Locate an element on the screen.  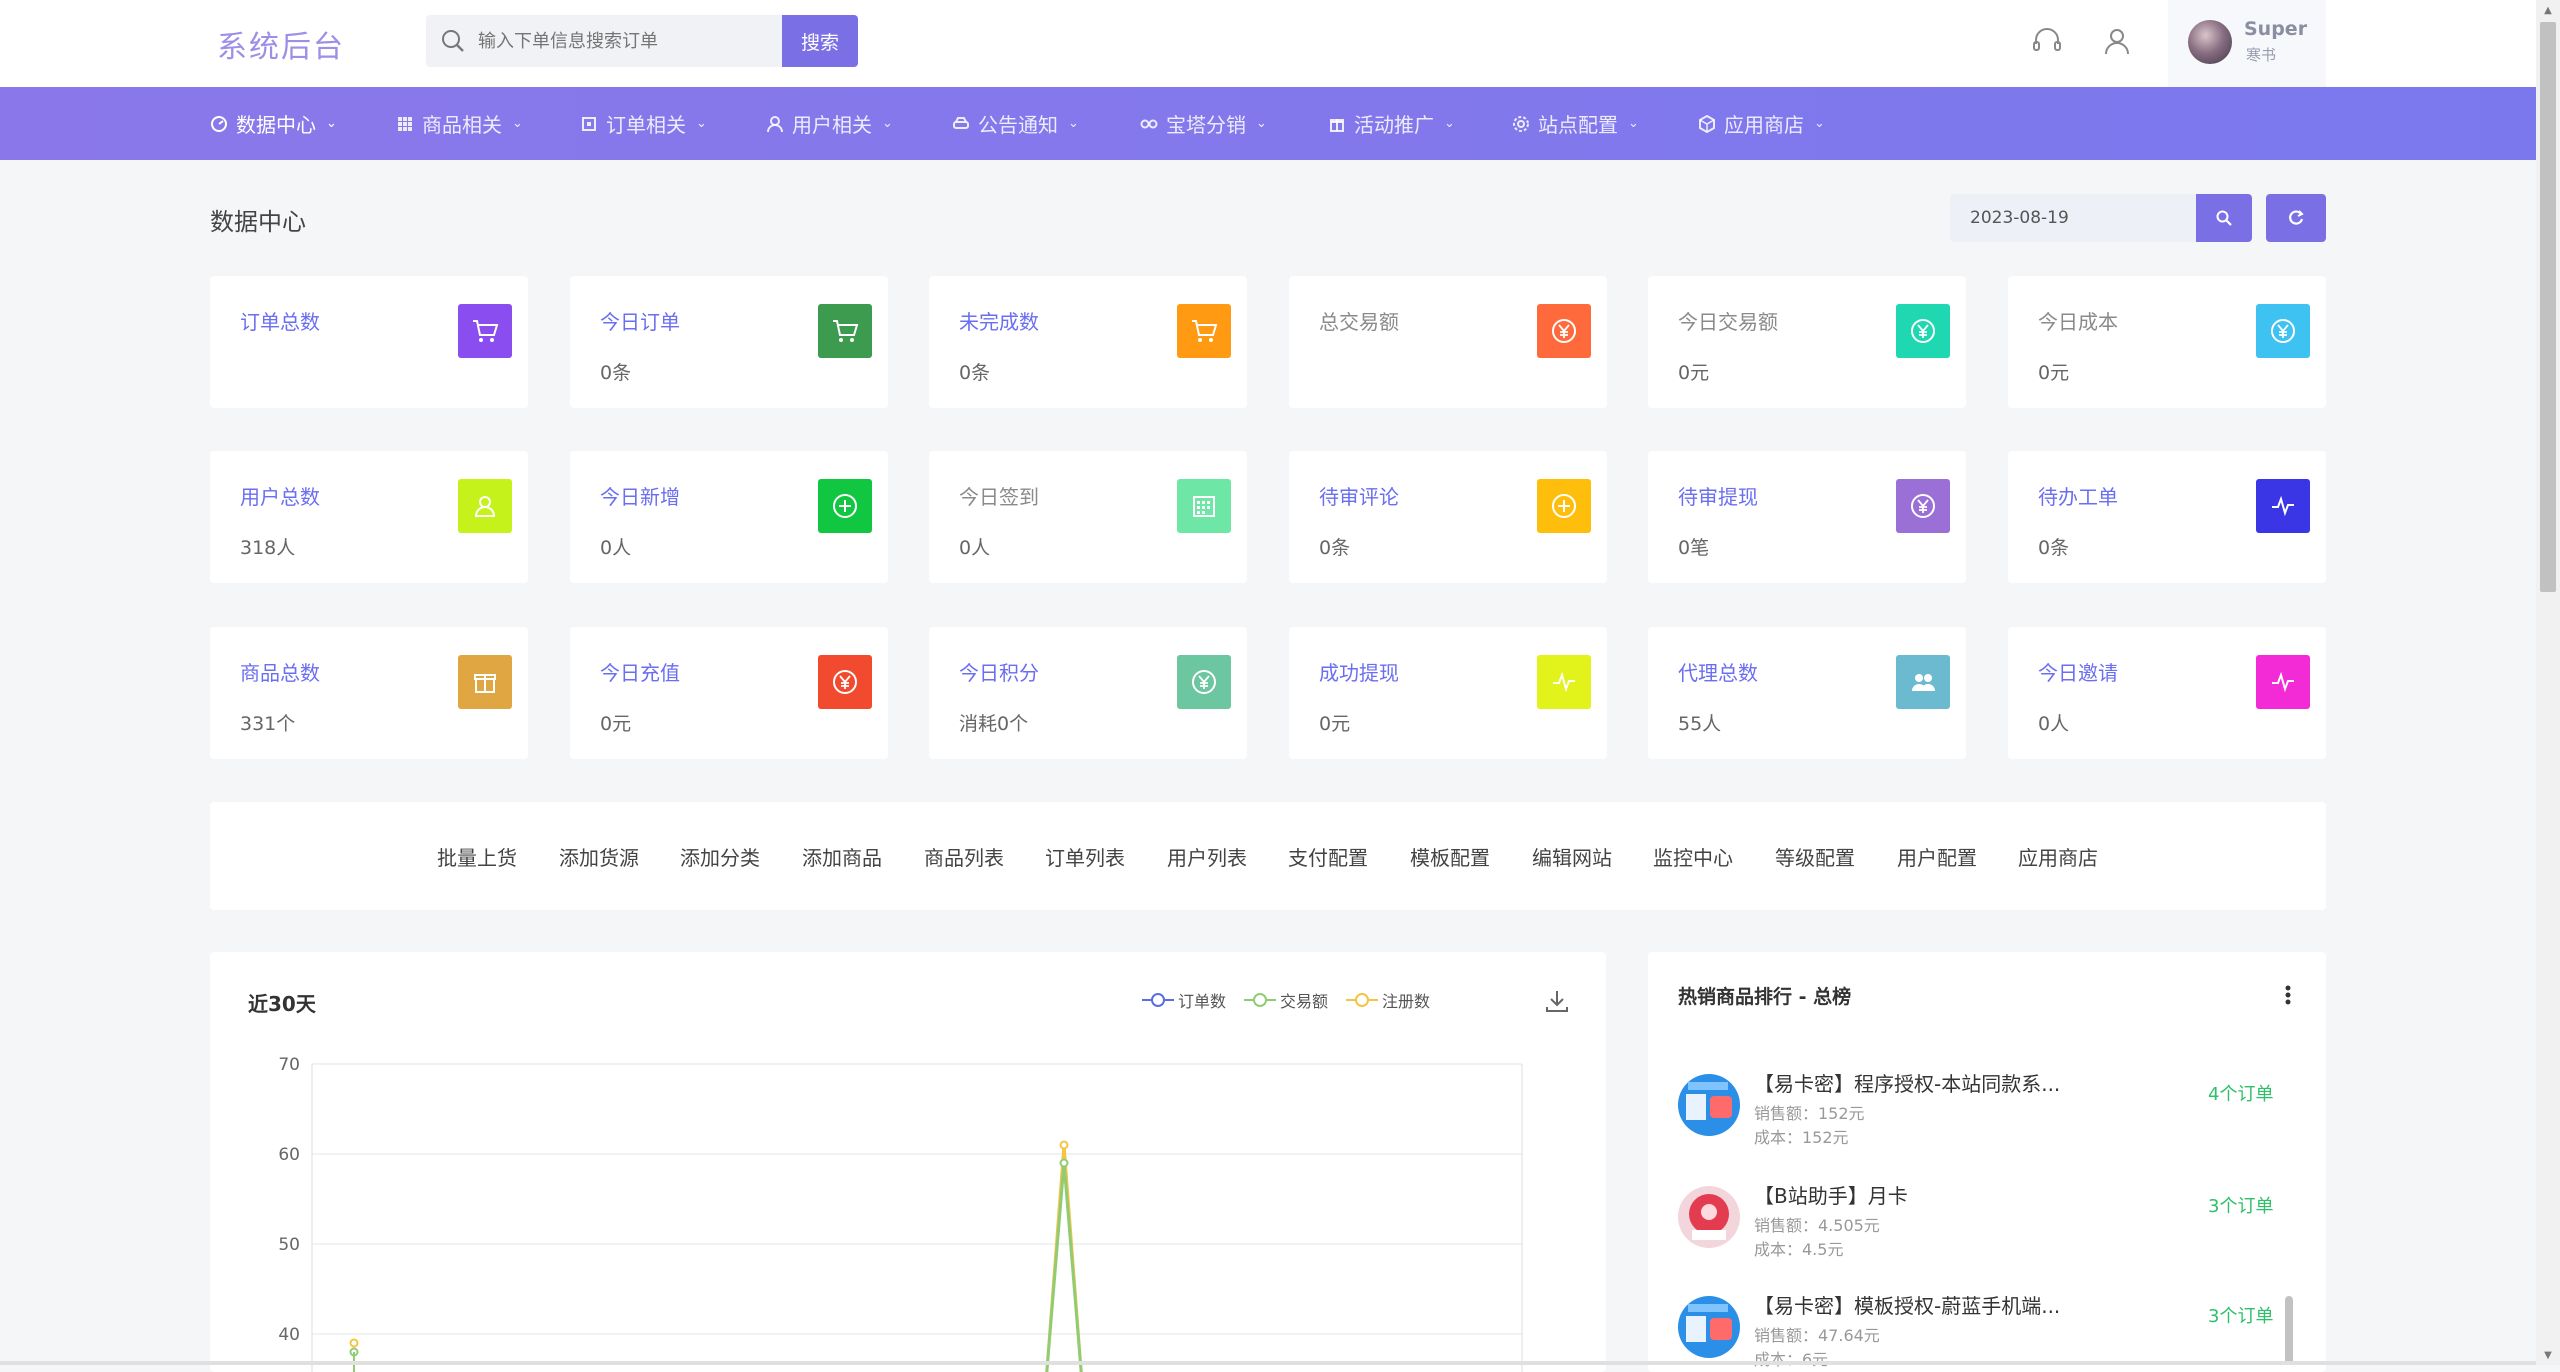
quick-link-template-config: 模板配置 is located at coordinates (1450, 856).